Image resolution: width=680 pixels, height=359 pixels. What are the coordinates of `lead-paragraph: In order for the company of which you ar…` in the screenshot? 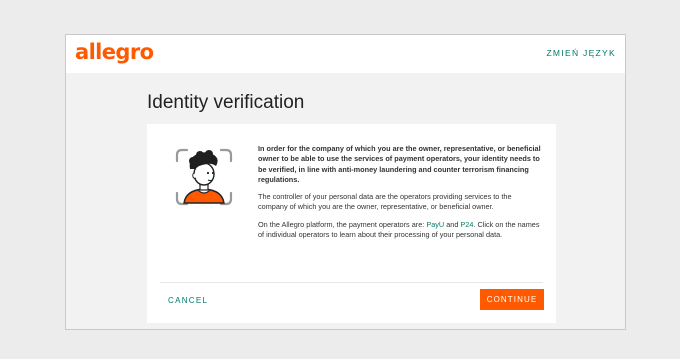 It's located at (399, 164).